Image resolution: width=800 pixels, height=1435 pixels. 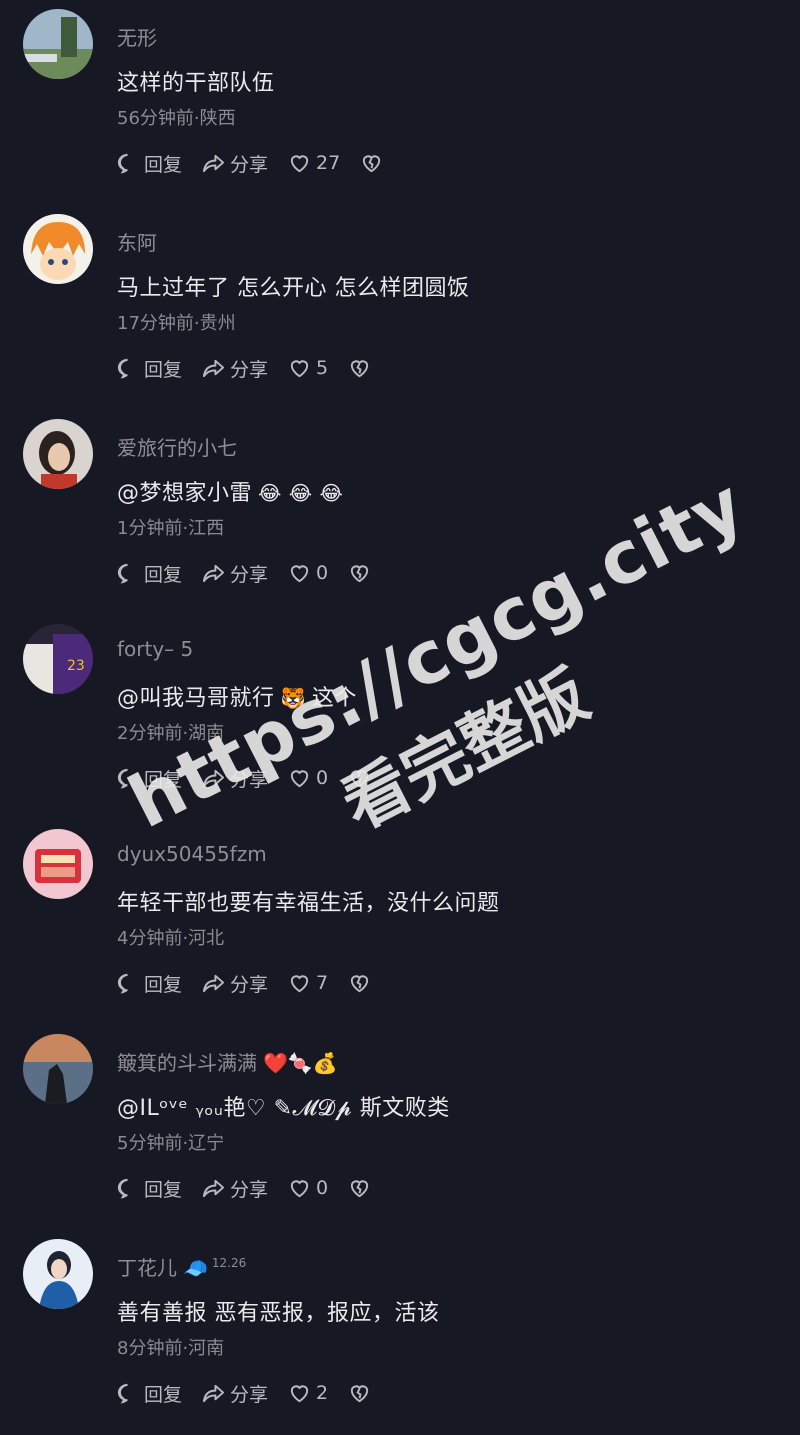 What do you see at coordinates (293, 288) in the screenshot?
I see `comment-text: 马上过年了 怎么开心 怎么样团圆饭` at bounding box center [293, 288].